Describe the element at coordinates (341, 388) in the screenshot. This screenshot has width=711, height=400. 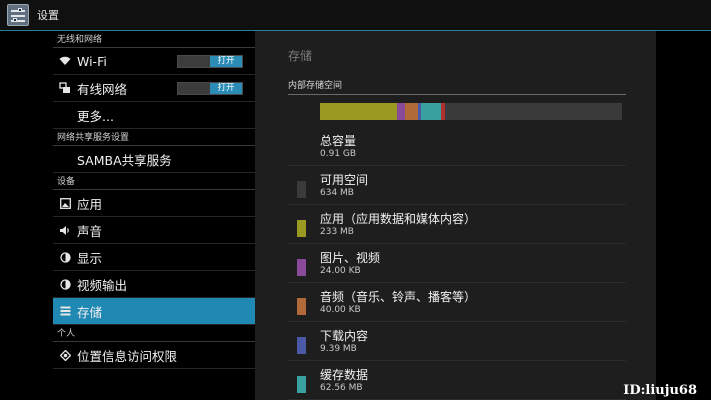
I see `storage-row-size: 62.56 MB` at that location.